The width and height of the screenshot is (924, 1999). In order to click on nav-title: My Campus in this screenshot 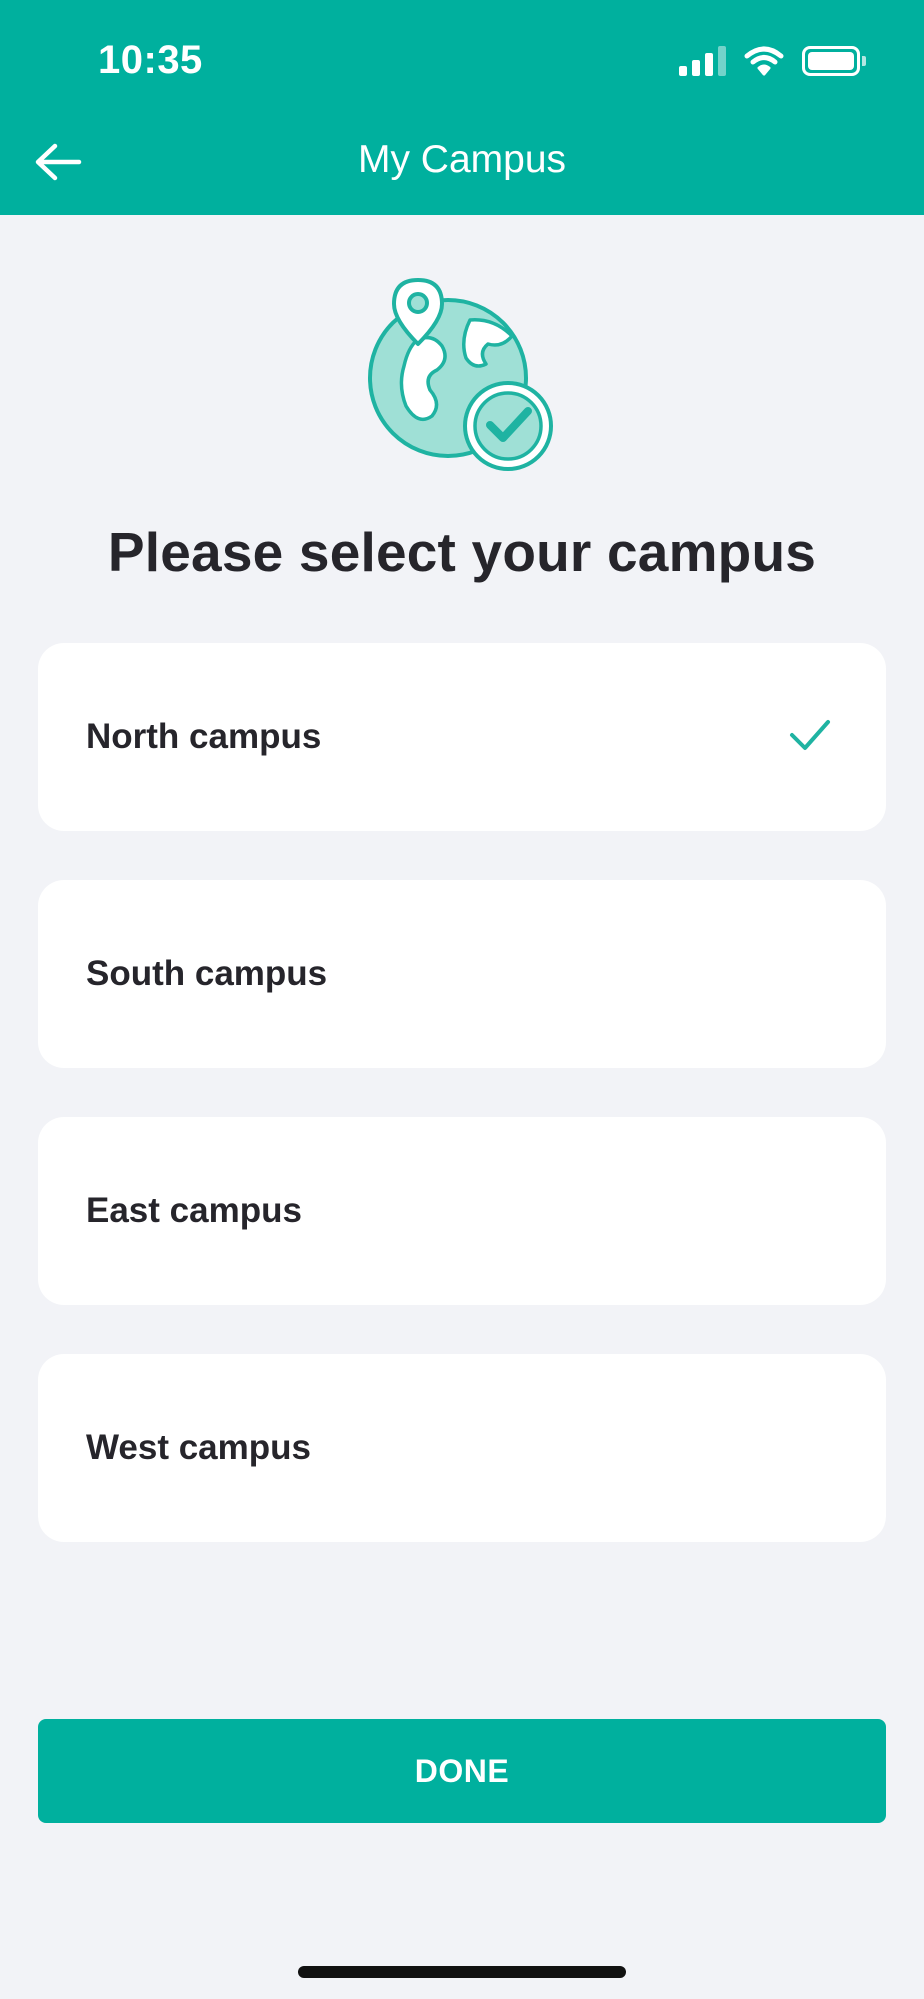, I will do `click(462, 159)`.